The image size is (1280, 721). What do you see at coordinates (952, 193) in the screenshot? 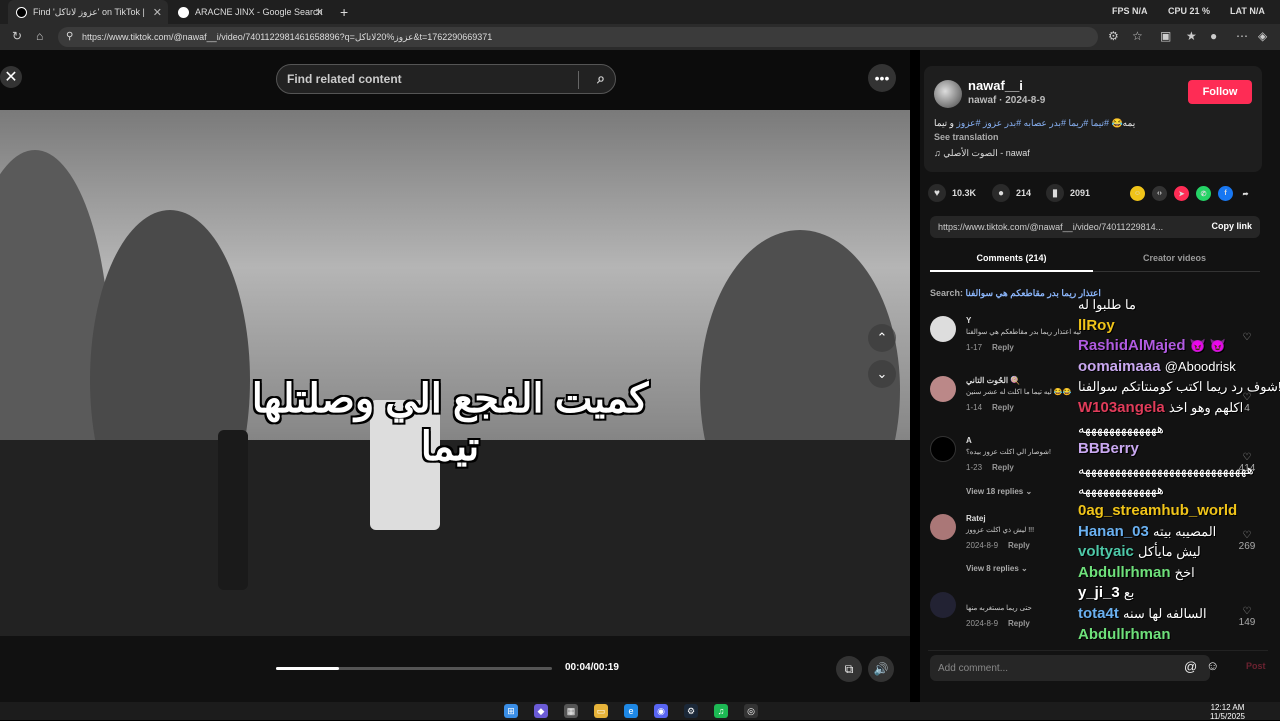
I see `like-button: ♥ 10.3K` at bounding box center [952, 193].